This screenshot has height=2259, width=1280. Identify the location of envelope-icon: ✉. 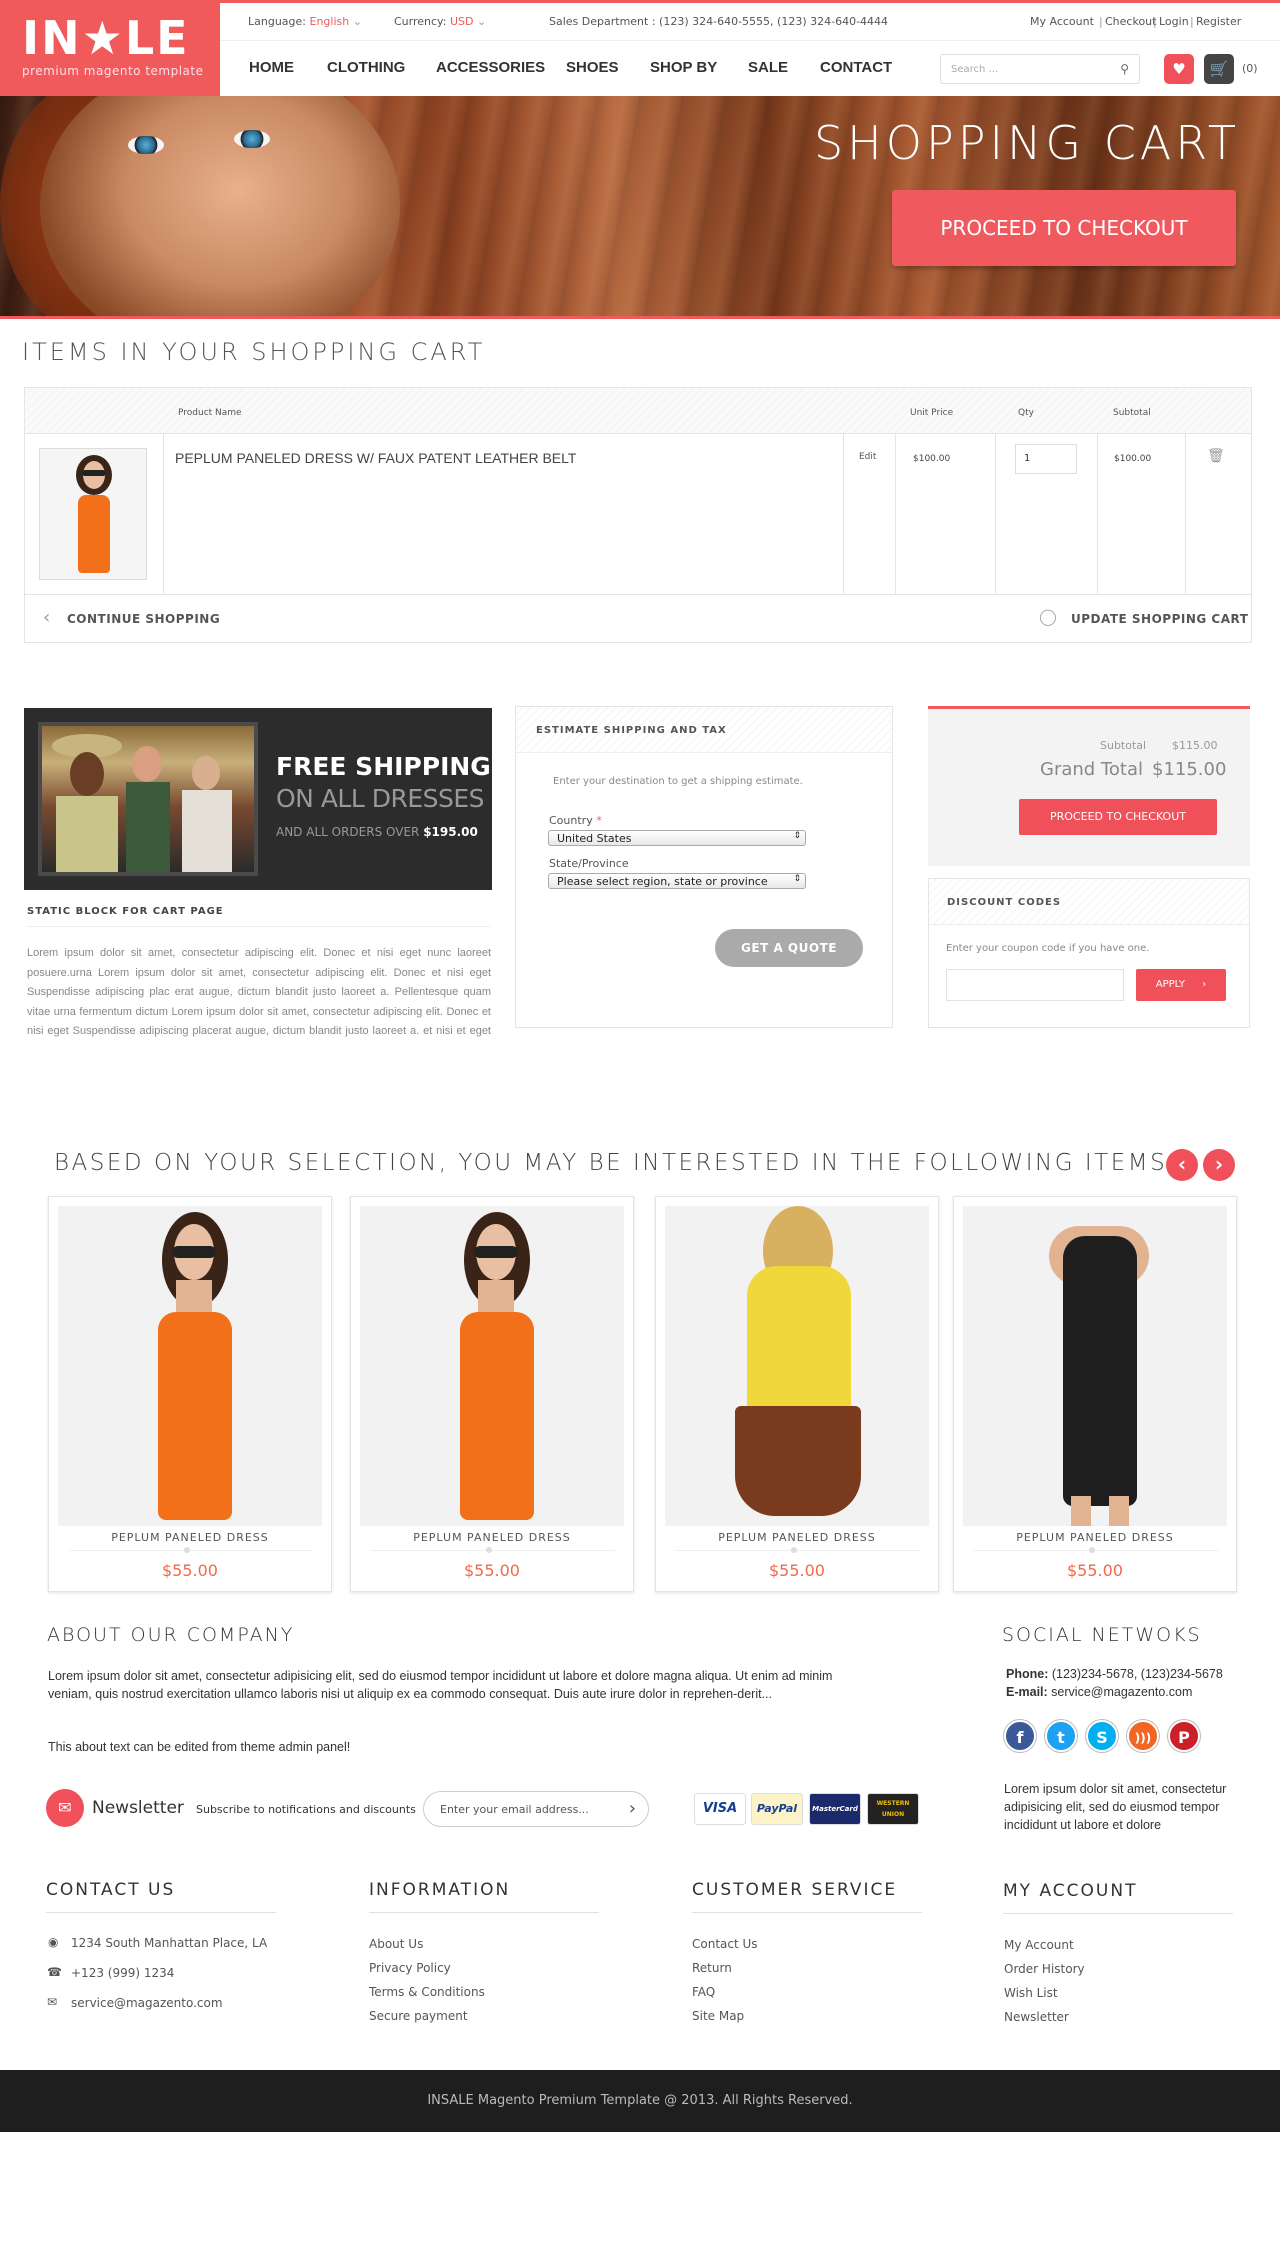
(65, 1808).